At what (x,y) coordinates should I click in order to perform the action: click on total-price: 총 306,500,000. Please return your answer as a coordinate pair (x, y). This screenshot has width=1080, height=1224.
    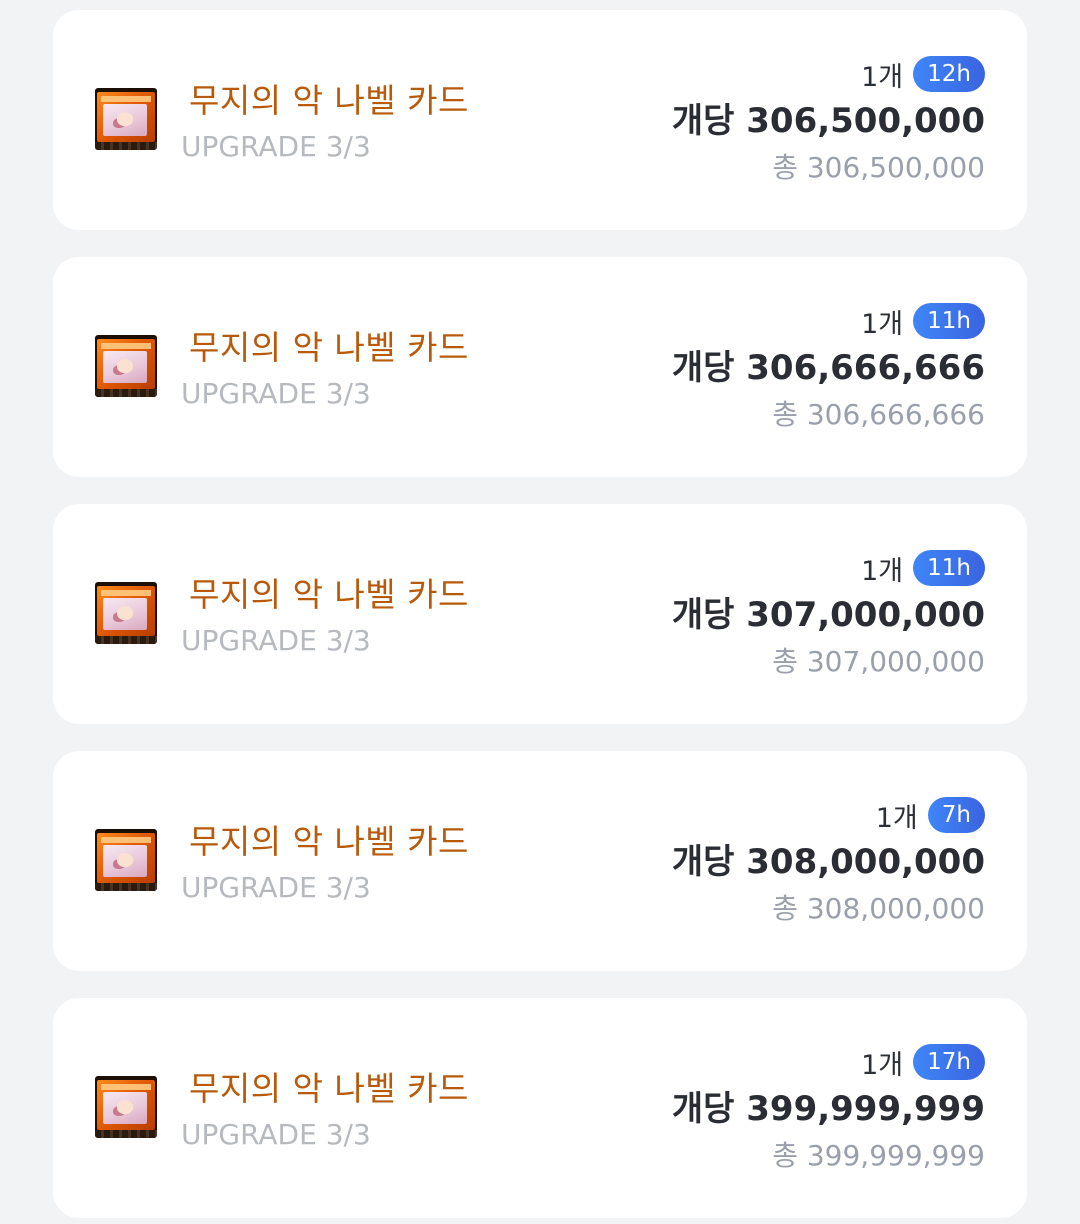
    Looking at the image, I should click on (828, 168).